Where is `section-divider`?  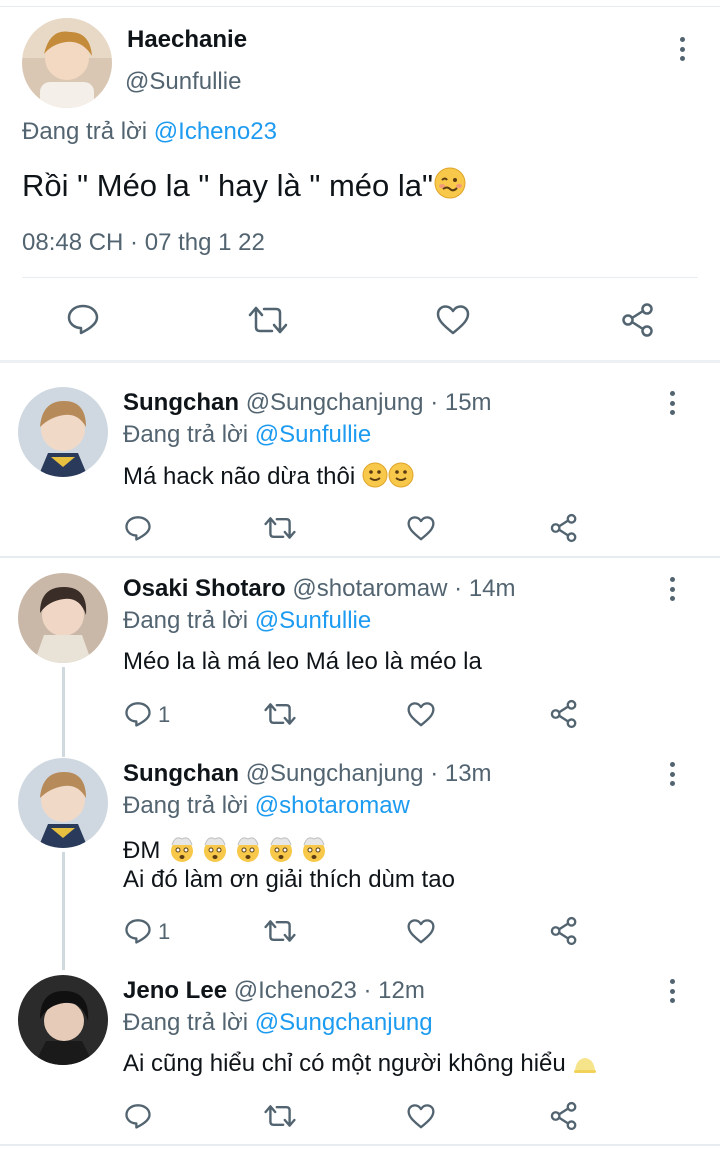
section-divider is located at coordinates (360, 361).